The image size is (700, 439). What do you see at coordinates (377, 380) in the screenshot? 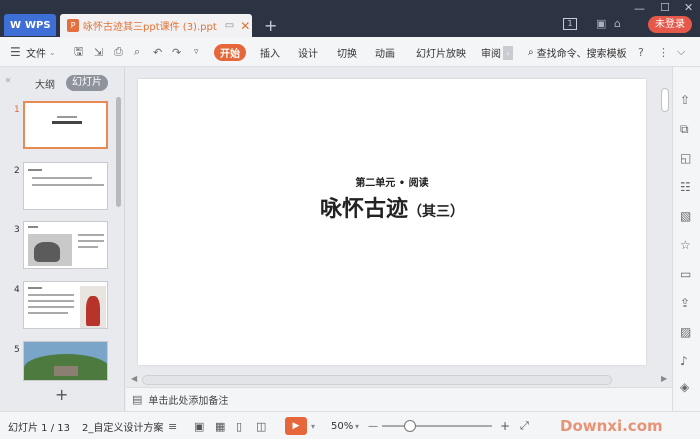
I see `horizontal-scrollbar` at bounding box center [377, 380].